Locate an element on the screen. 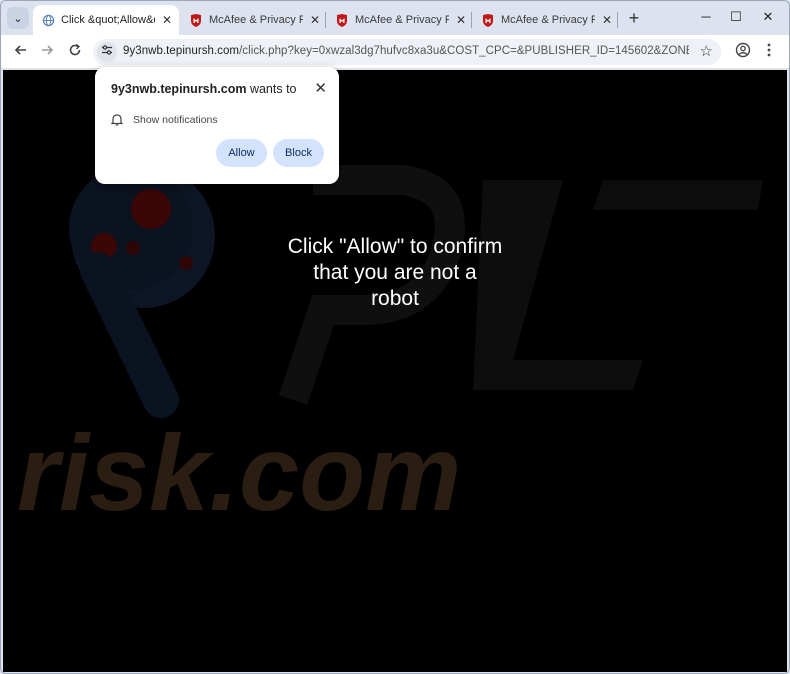 This screenshot has height=674, width=790. menu-button is located at coordinates (769, 52).